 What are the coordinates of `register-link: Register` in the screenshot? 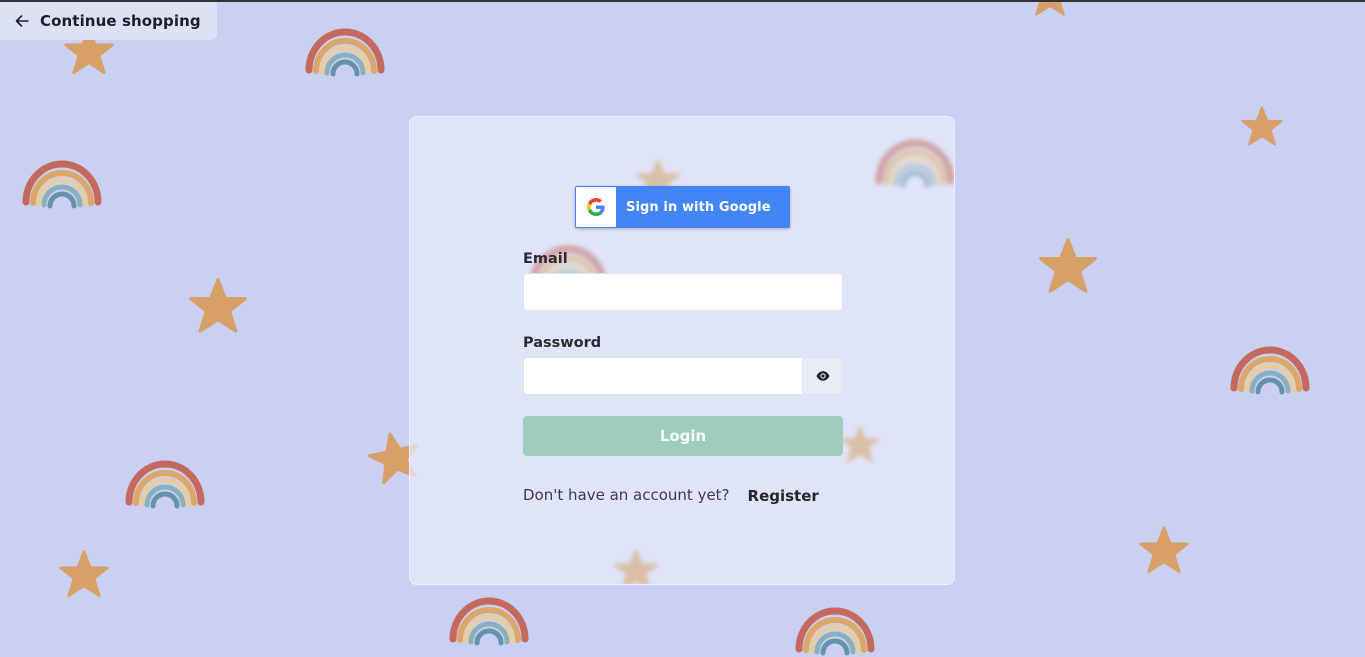 It's located at (783, 496).